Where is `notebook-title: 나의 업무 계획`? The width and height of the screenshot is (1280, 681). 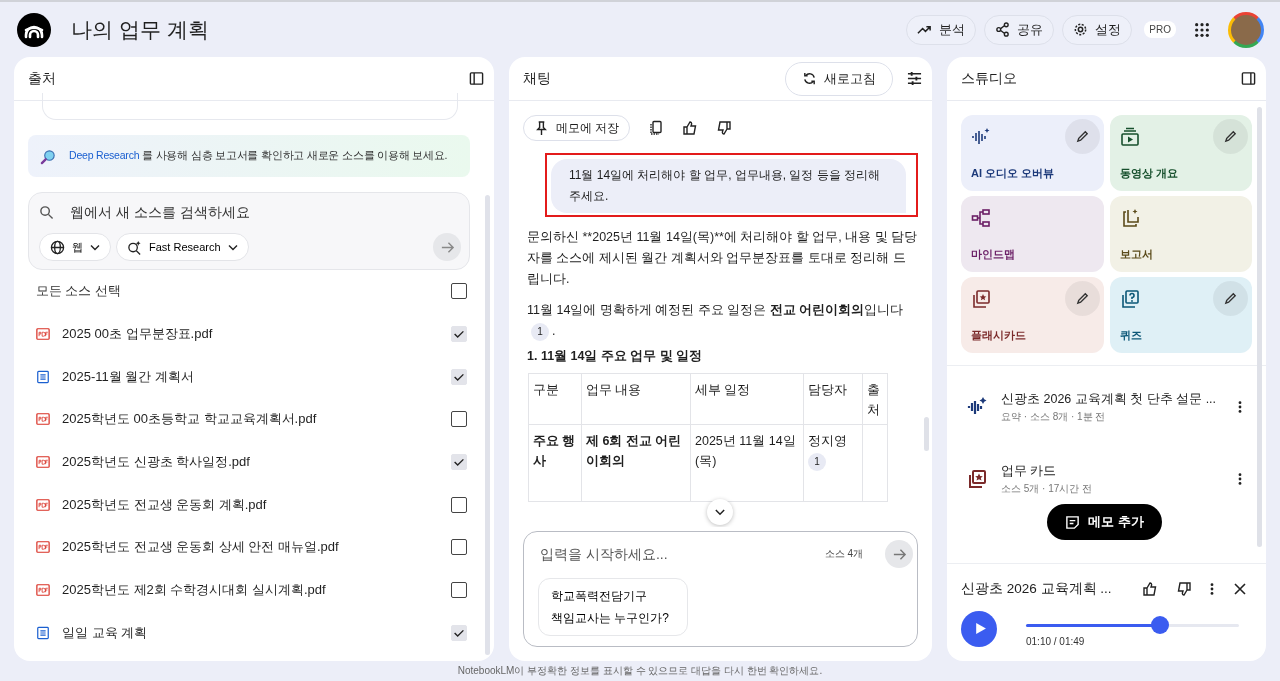 notebook-title: 나의 업무 계획 is located at coordinates (140, 29).